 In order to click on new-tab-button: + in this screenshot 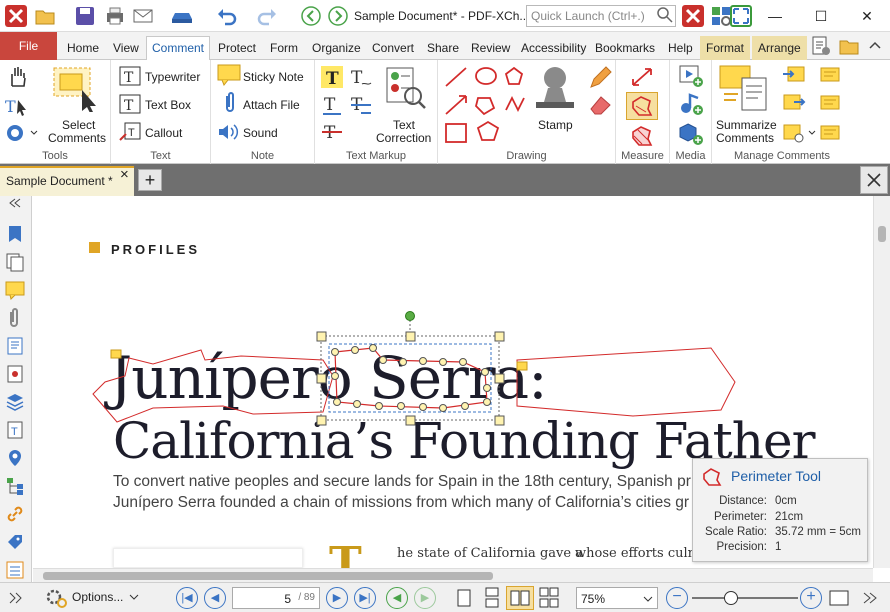, I will do `click(150, 180)`.